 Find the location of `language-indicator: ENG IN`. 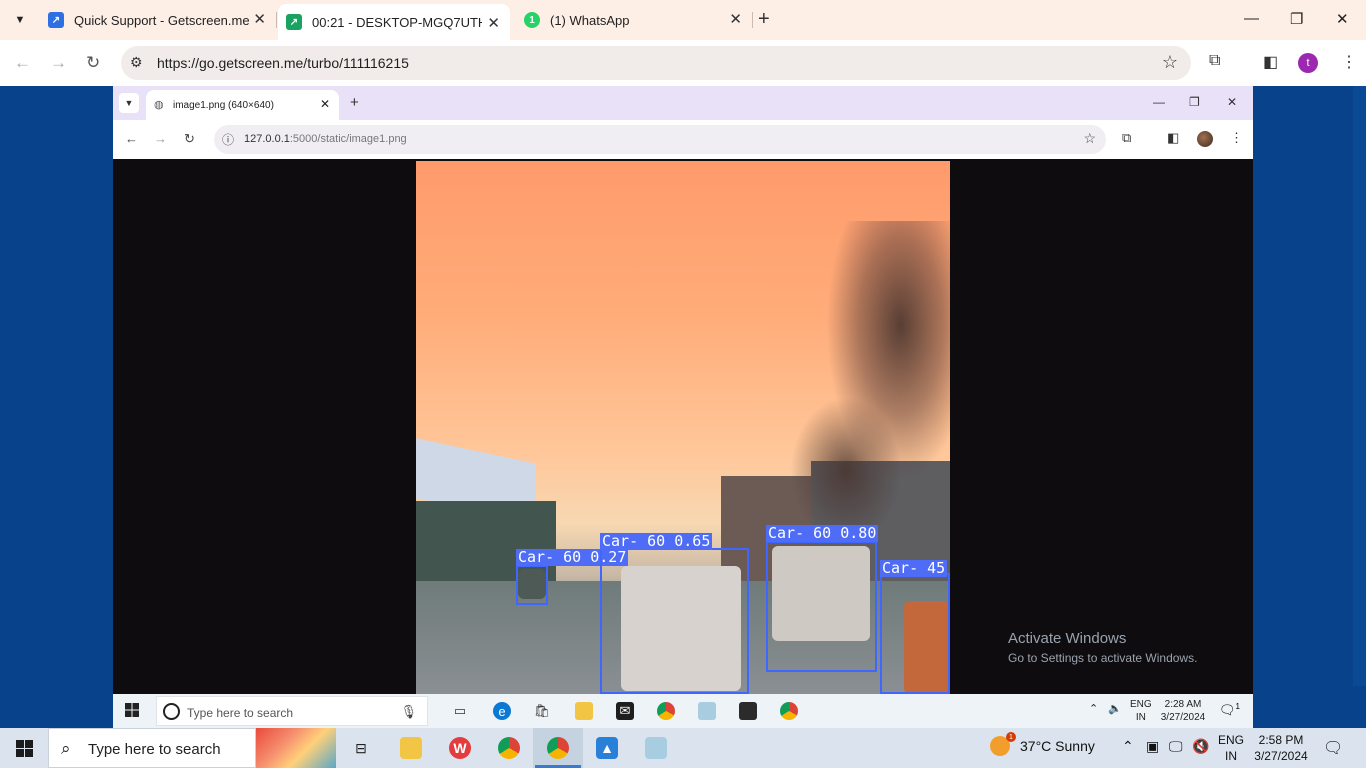

language-indicator: ENG IN is located at coordinates (1231, 748).